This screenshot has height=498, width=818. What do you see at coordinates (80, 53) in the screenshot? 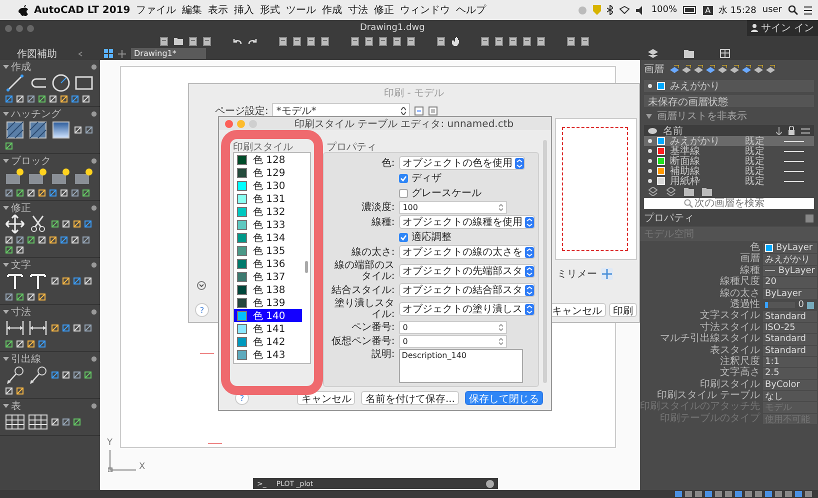
I see `collapse-icon` at bounding box center [80, 53].